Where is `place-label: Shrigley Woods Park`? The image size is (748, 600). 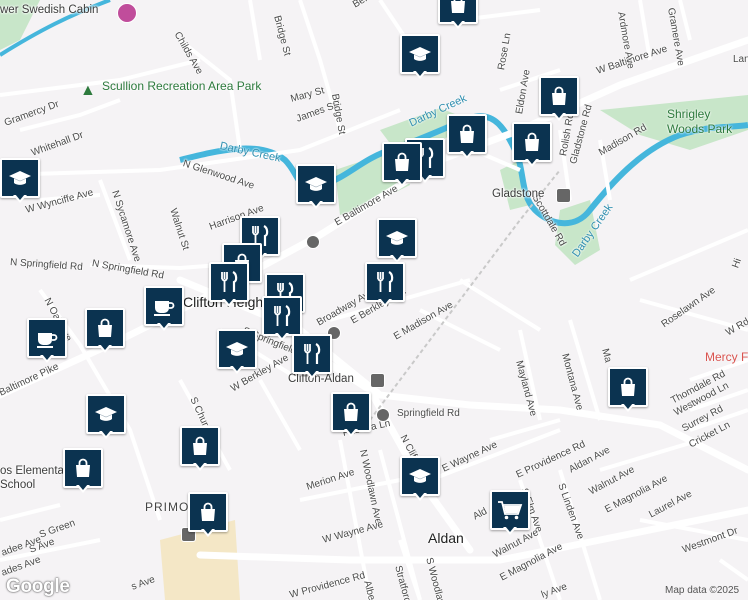 place-label: Shrigley Woods Park is located at coordinates (707, 122).